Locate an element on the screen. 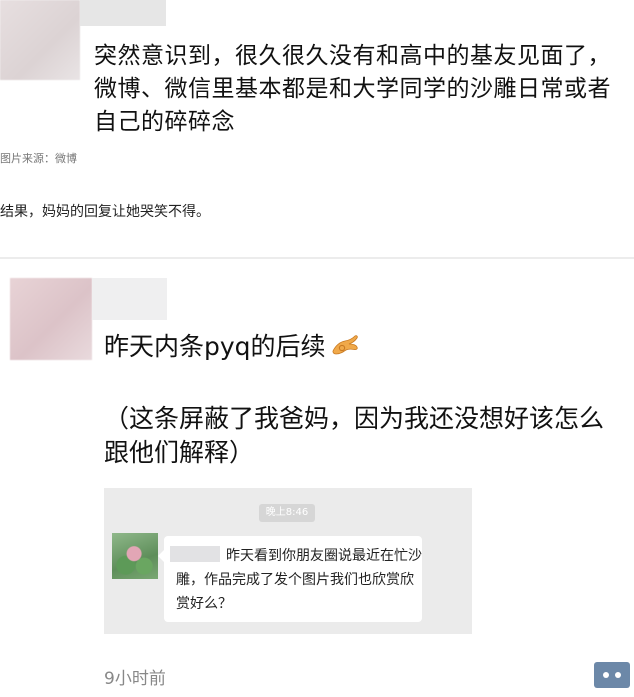 Image resolution: width=634 pixels, height=697 pixels. ok-hand-emoji-icon is located at coordinates (345, 345).